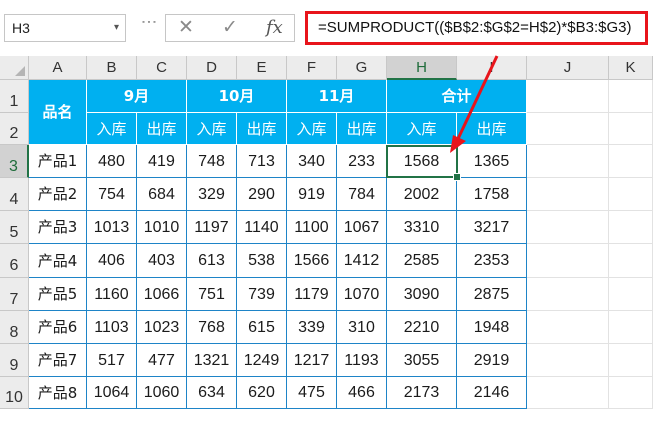 The width and height of the screenshot is (653, 421). Describe the element at coordinates (65, 28) in the screenshot. I see `name-box: H3 ▾` at that location.